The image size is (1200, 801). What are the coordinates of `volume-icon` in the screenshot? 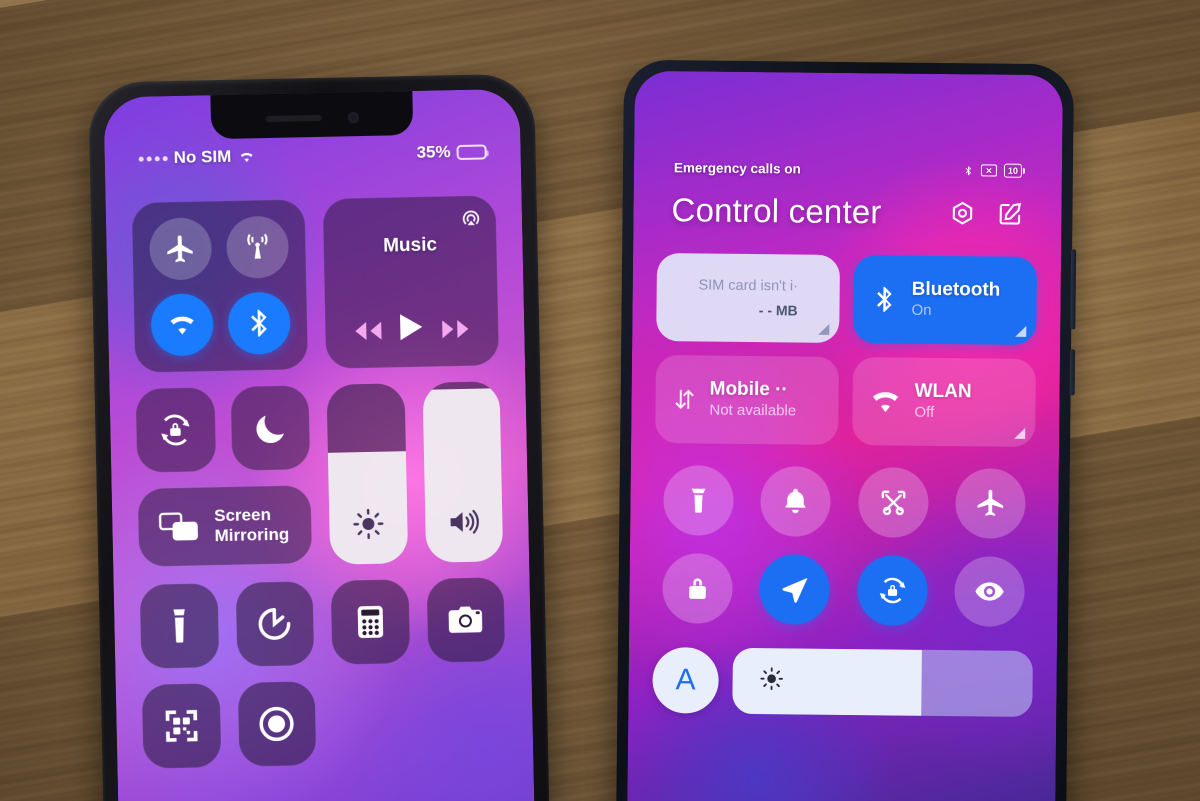 It's located at (465, 521).